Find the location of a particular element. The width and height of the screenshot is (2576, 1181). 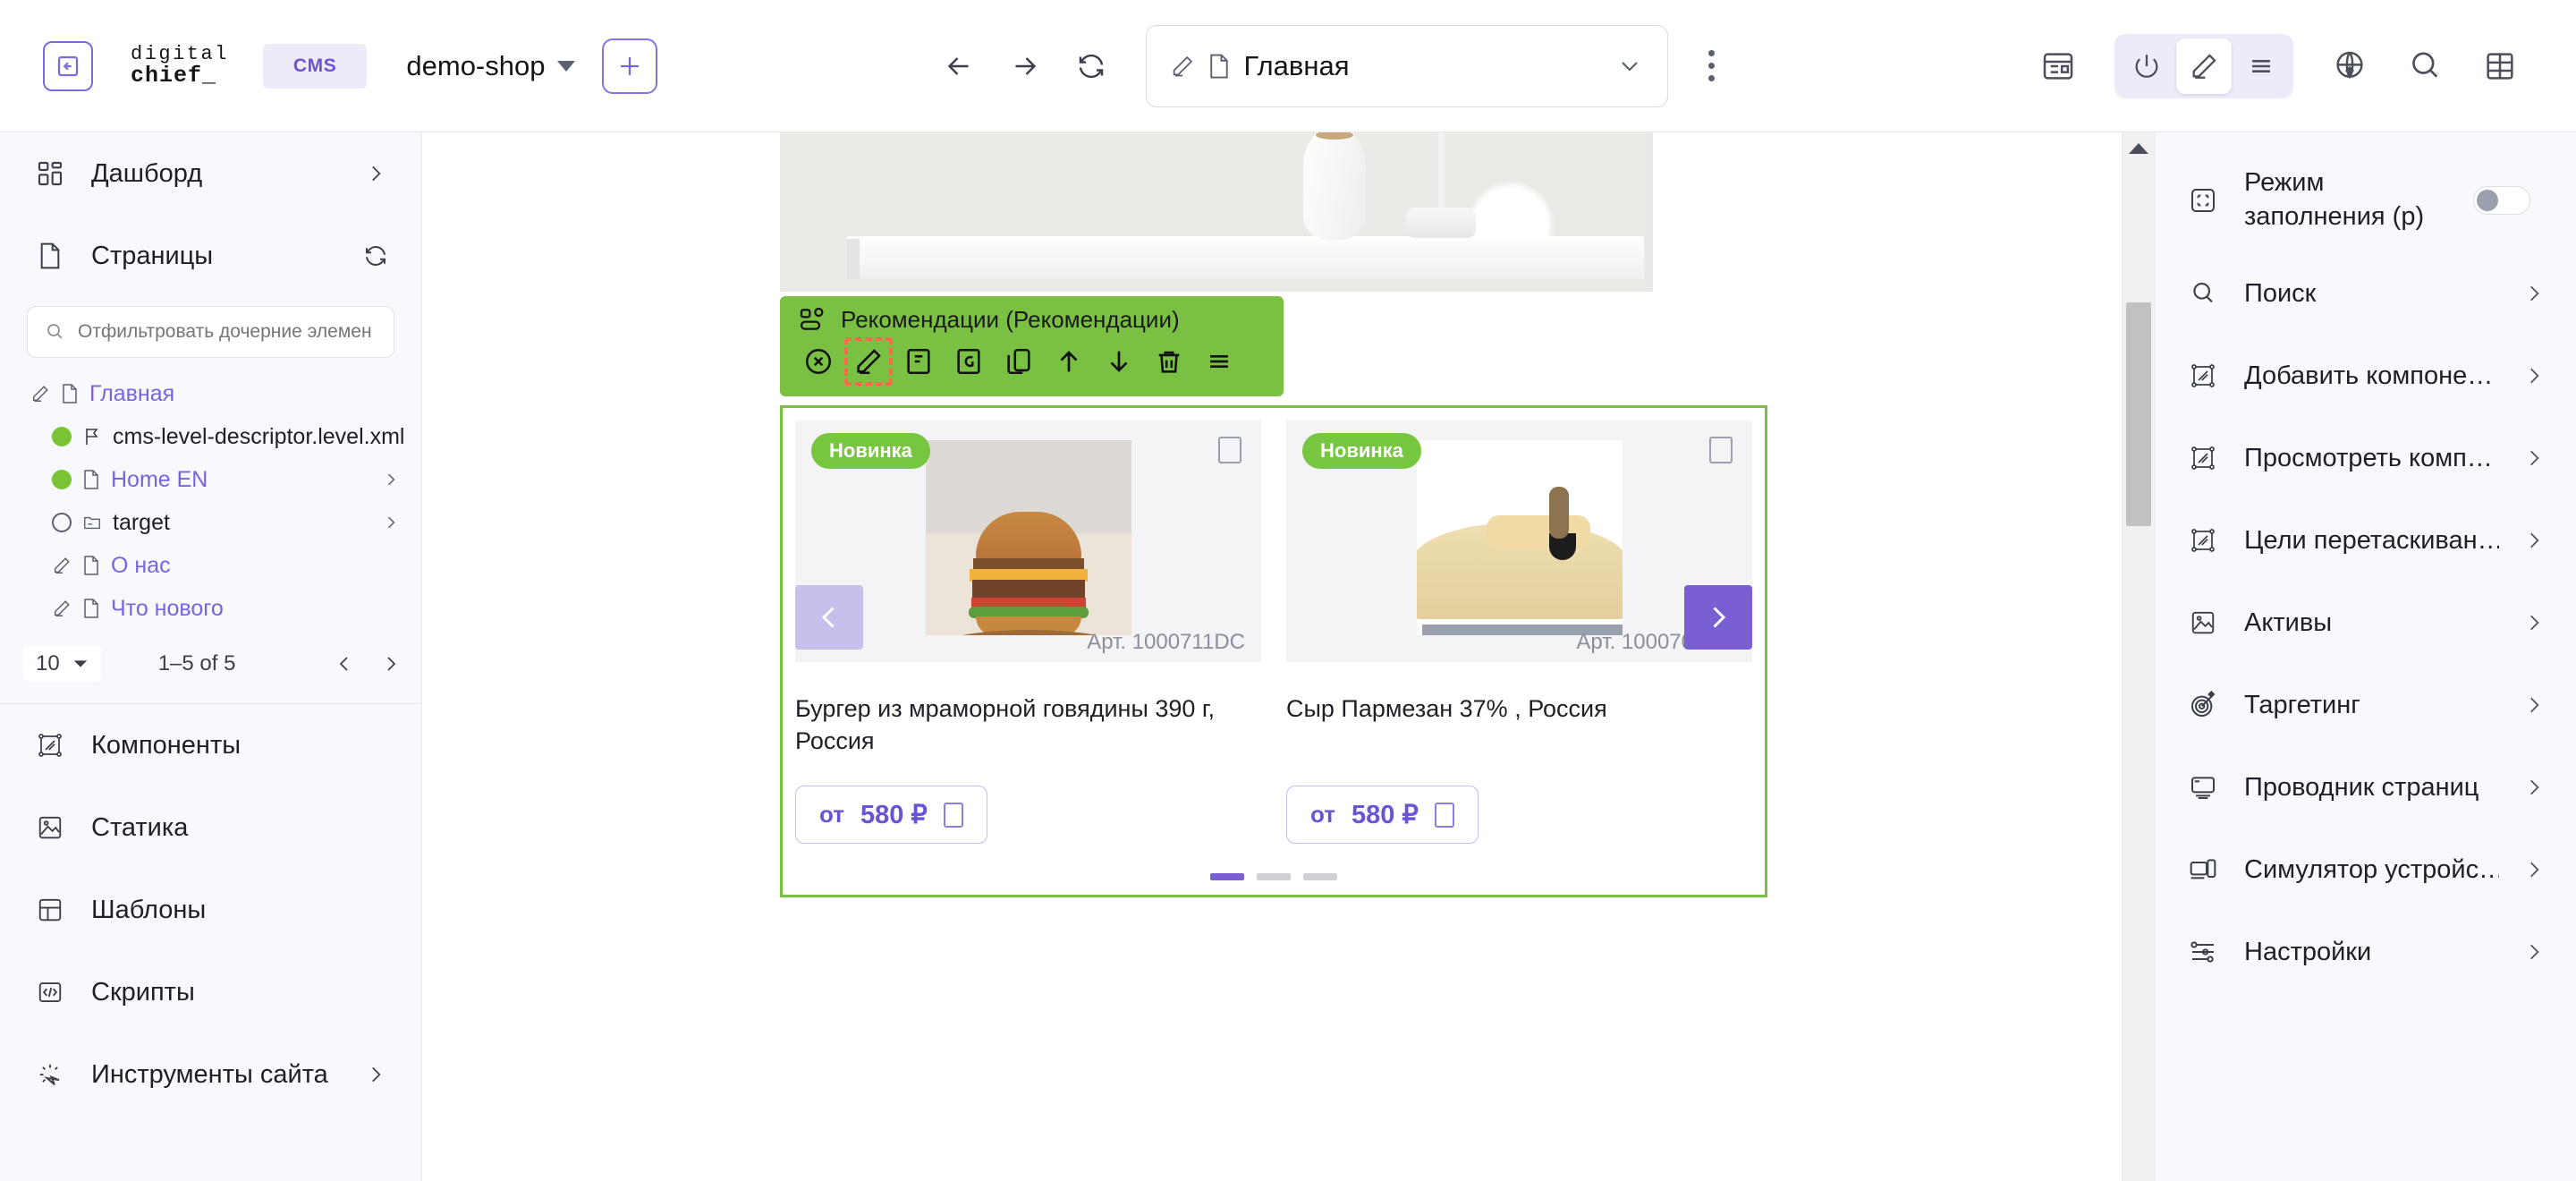

cart-icon is located at coordinates (1444, 815).